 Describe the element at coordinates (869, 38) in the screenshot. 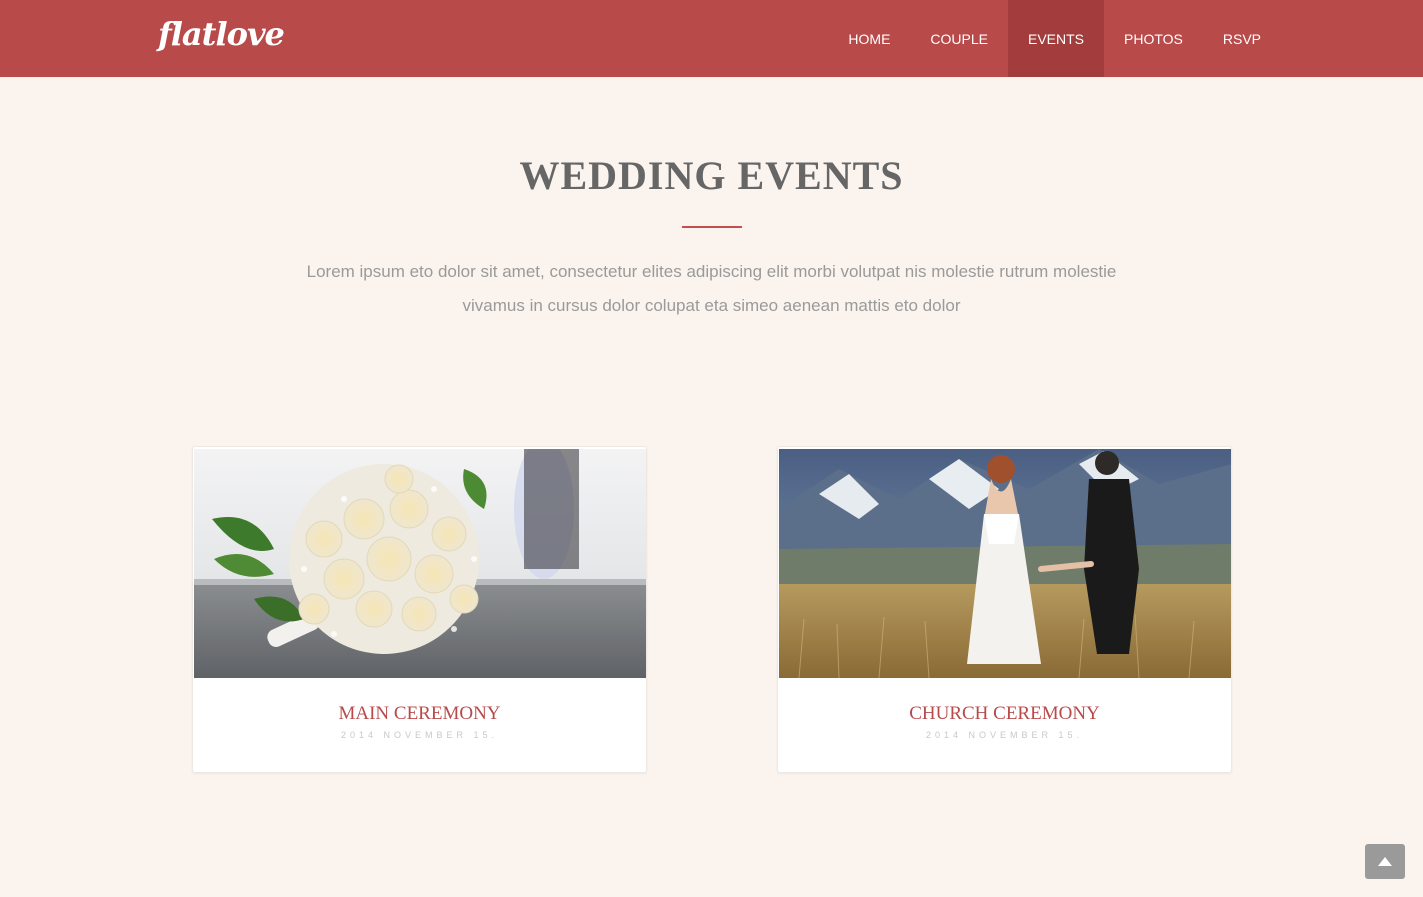

I see `nav-item-home: HOME` at that location.